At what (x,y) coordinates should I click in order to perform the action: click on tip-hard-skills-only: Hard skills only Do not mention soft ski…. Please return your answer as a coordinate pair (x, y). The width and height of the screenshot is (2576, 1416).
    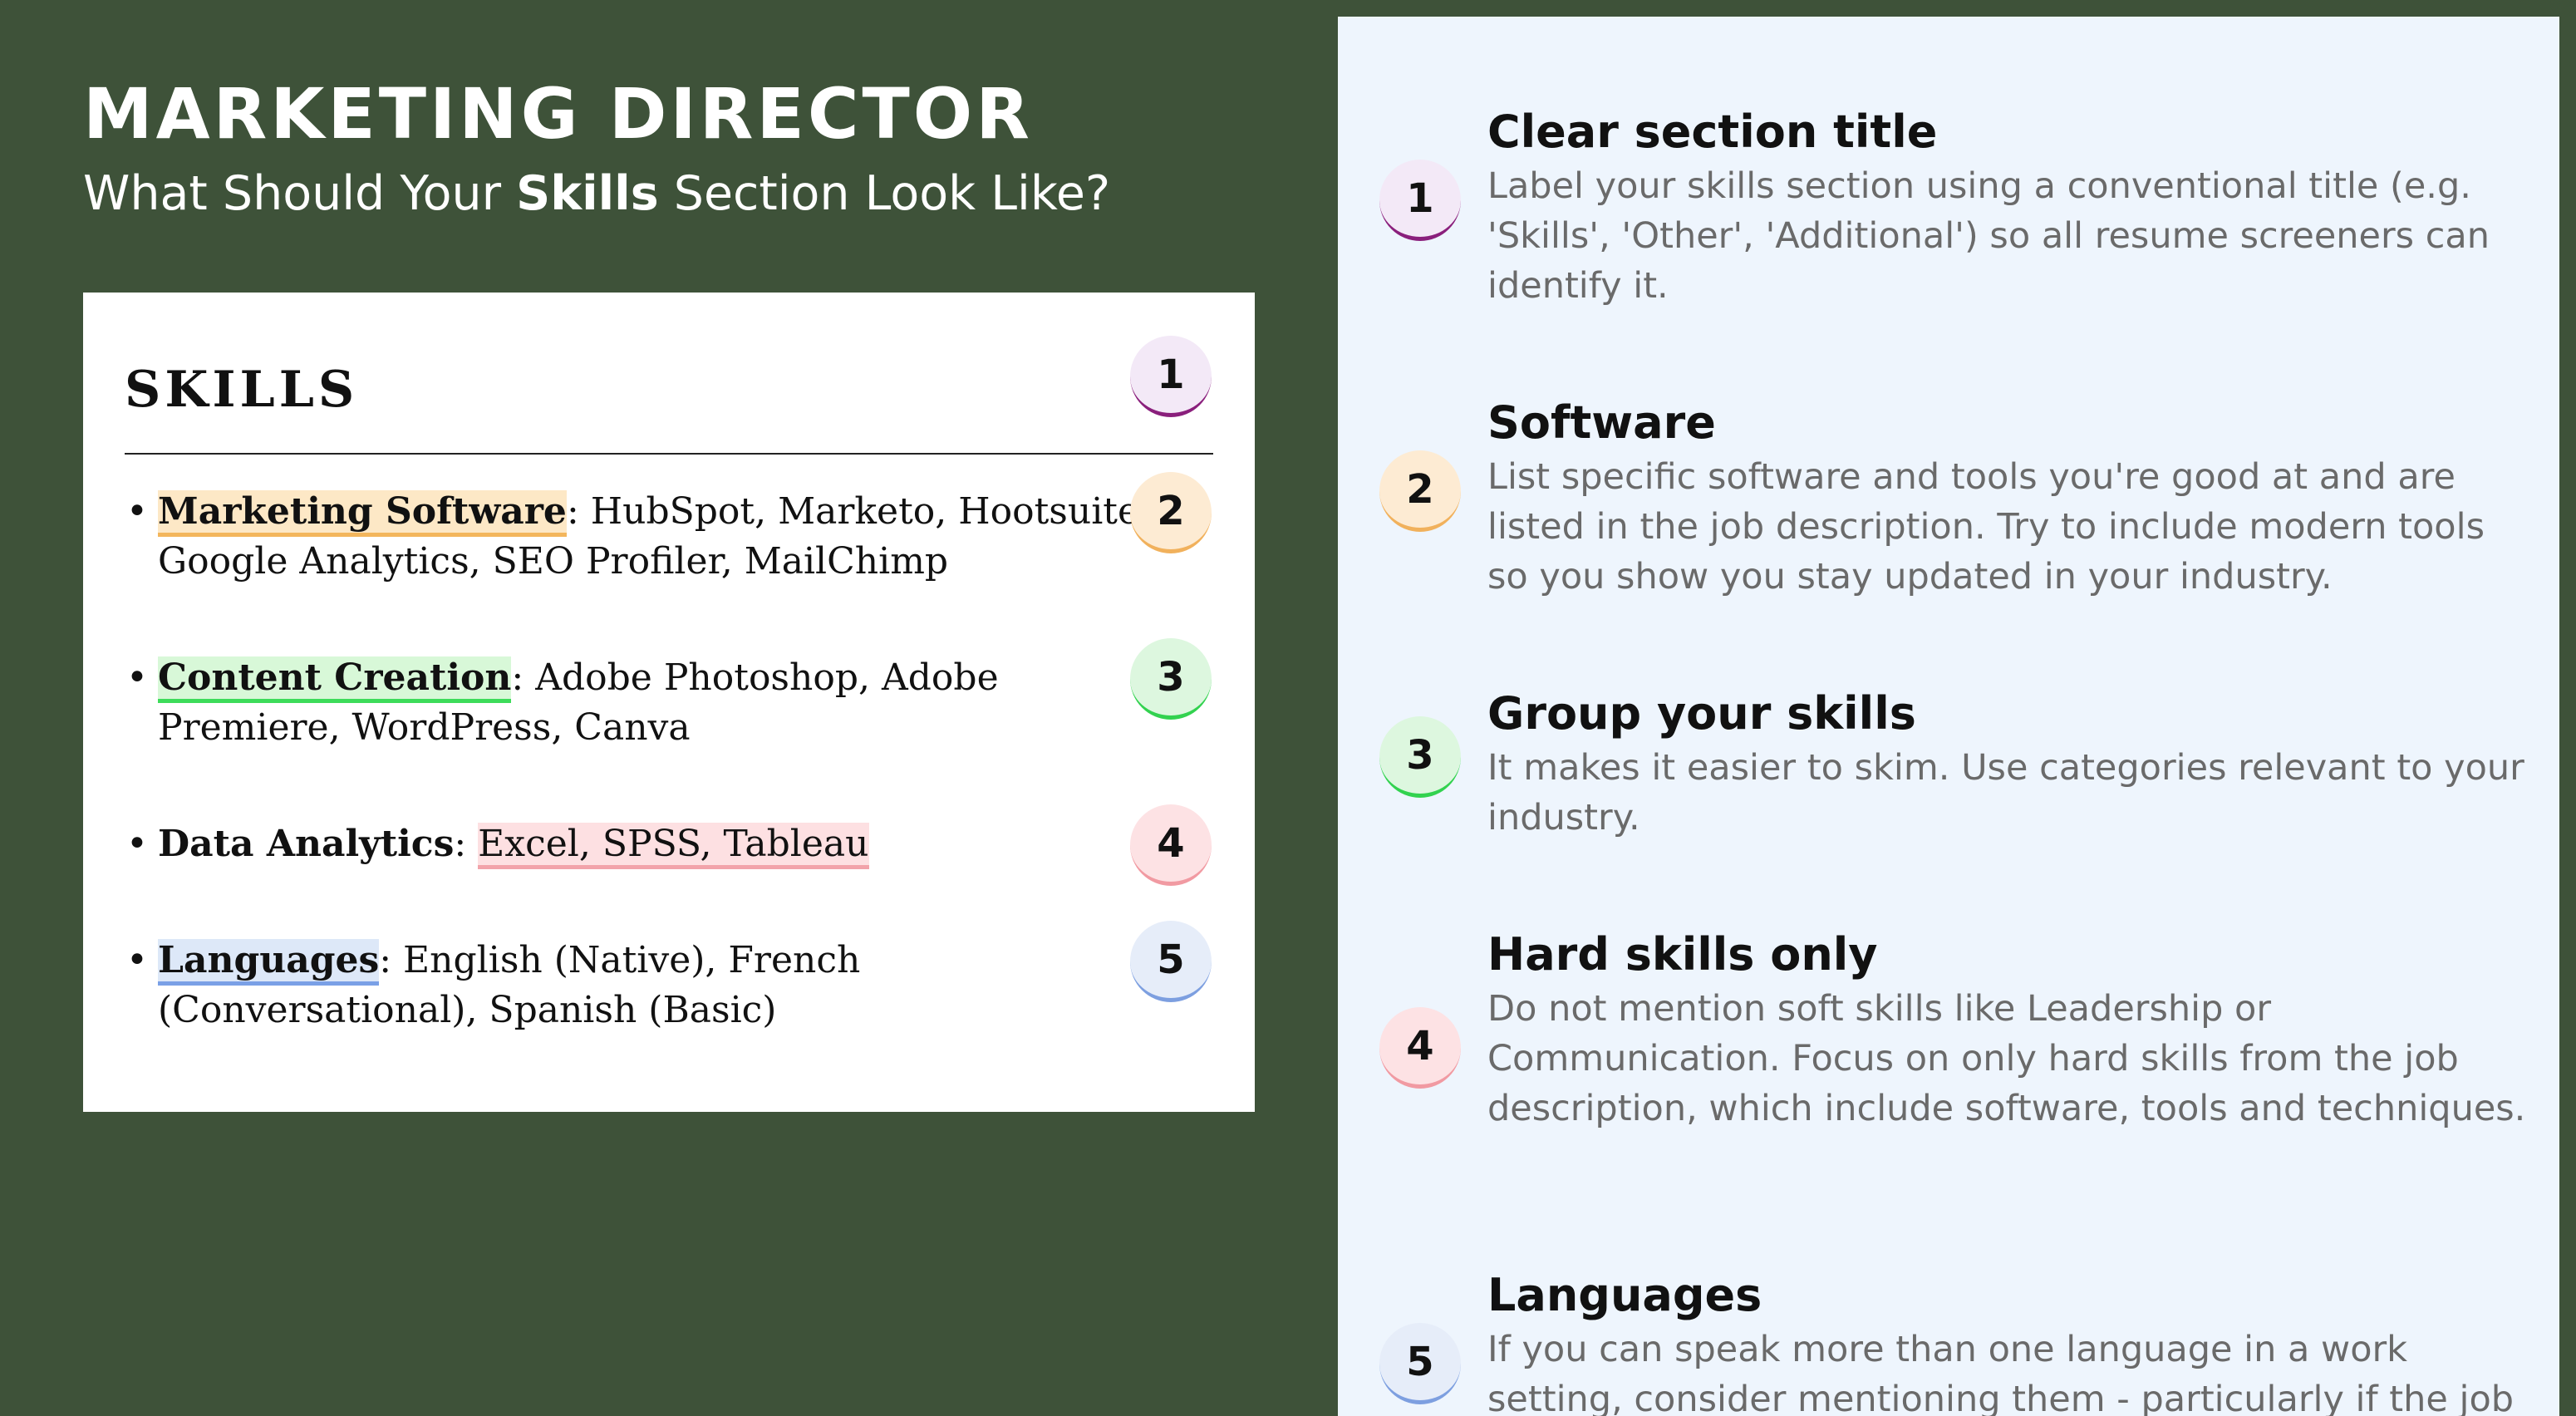
    Looking at the image, I should click on (2010, 1029).